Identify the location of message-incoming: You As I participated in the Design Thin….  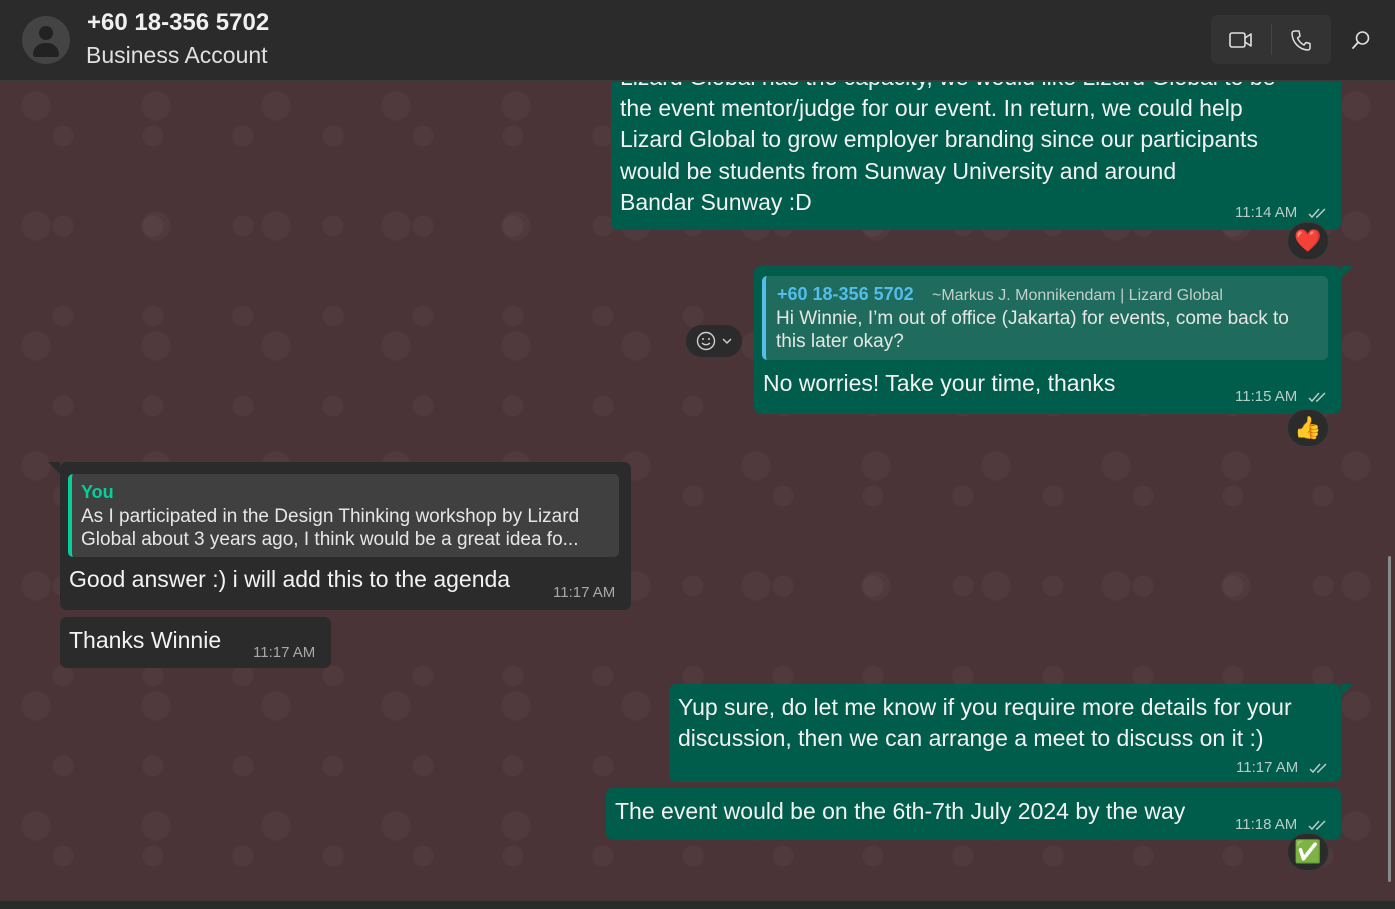
(345, 536).